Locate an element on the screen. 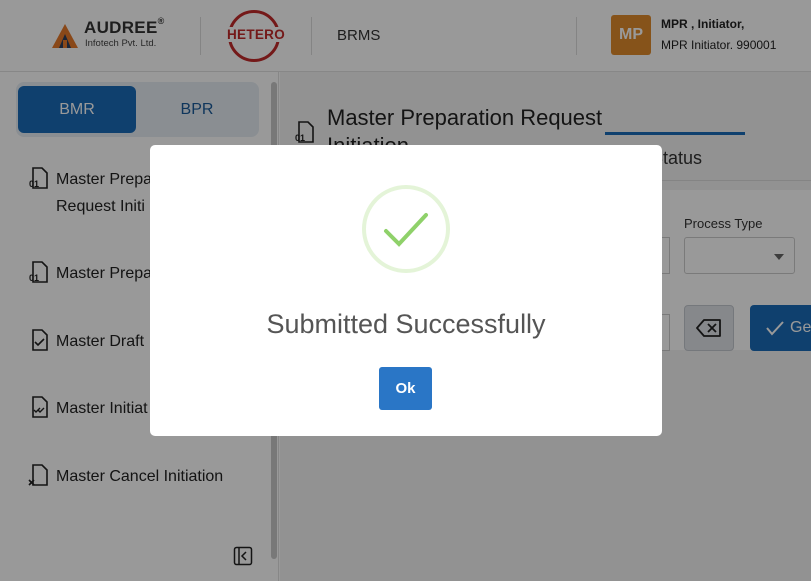 Image resolution: width=811 pixels, height=581 pixels. check-icon is located at coordinates (406, 230).